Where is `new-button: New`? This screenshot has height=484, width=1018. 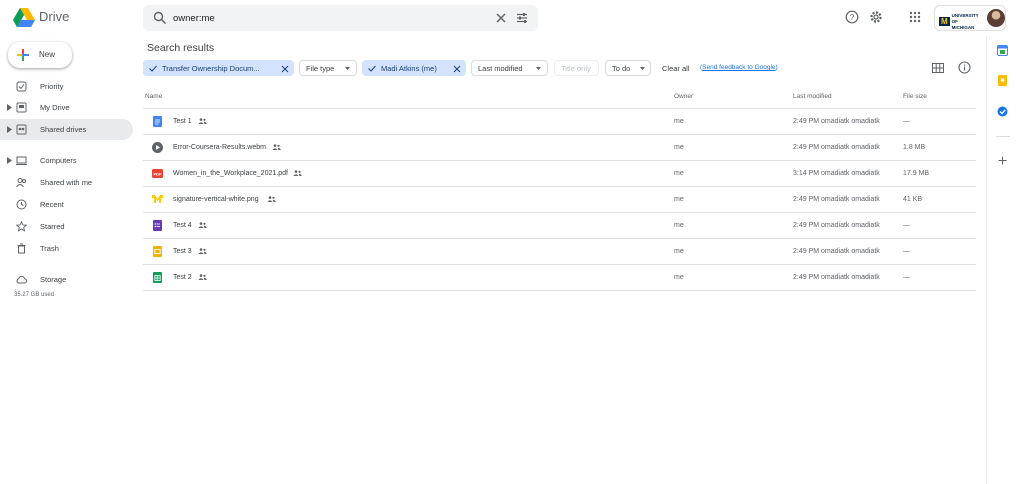 new-button: New is located at coordinates (40, 55).